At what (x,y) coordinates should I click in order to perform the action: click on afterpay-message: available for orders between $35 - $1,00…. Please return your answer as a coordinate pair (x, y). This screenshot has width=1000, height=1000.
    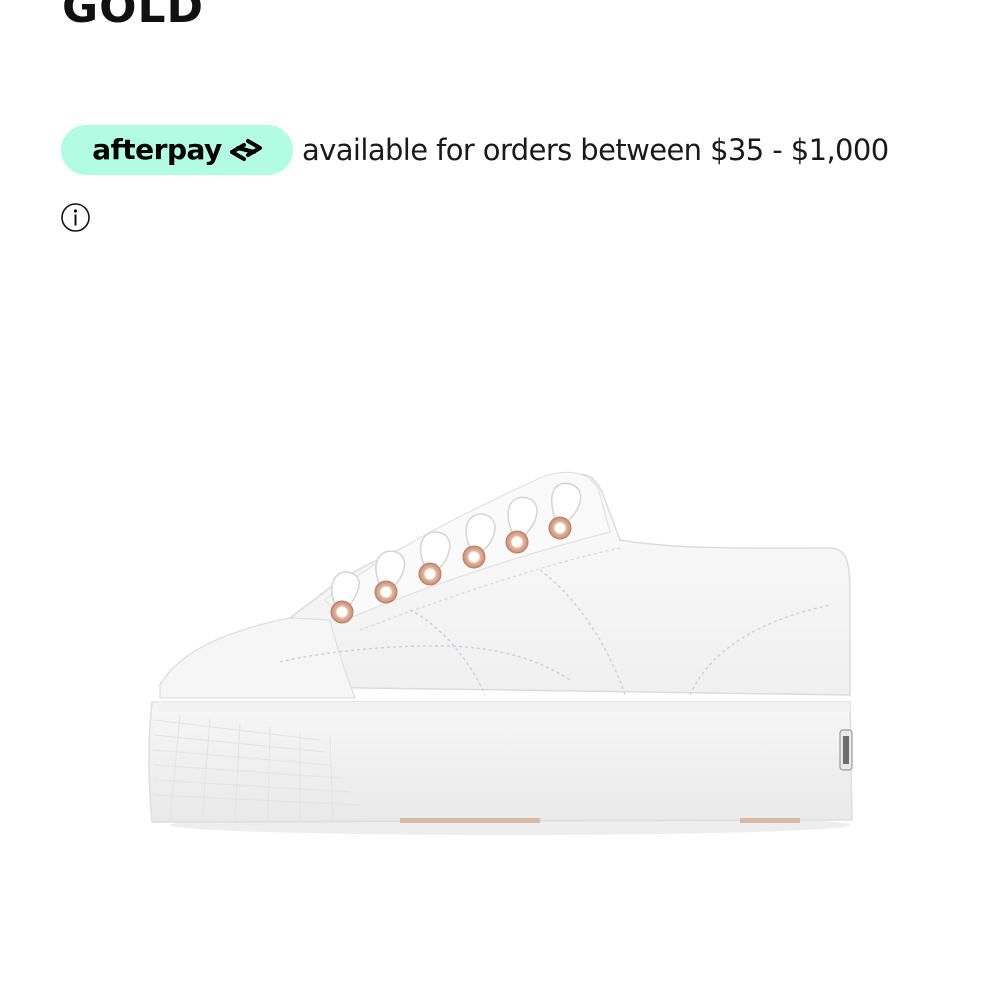
    Looking at the image, I should click on (595, 150).